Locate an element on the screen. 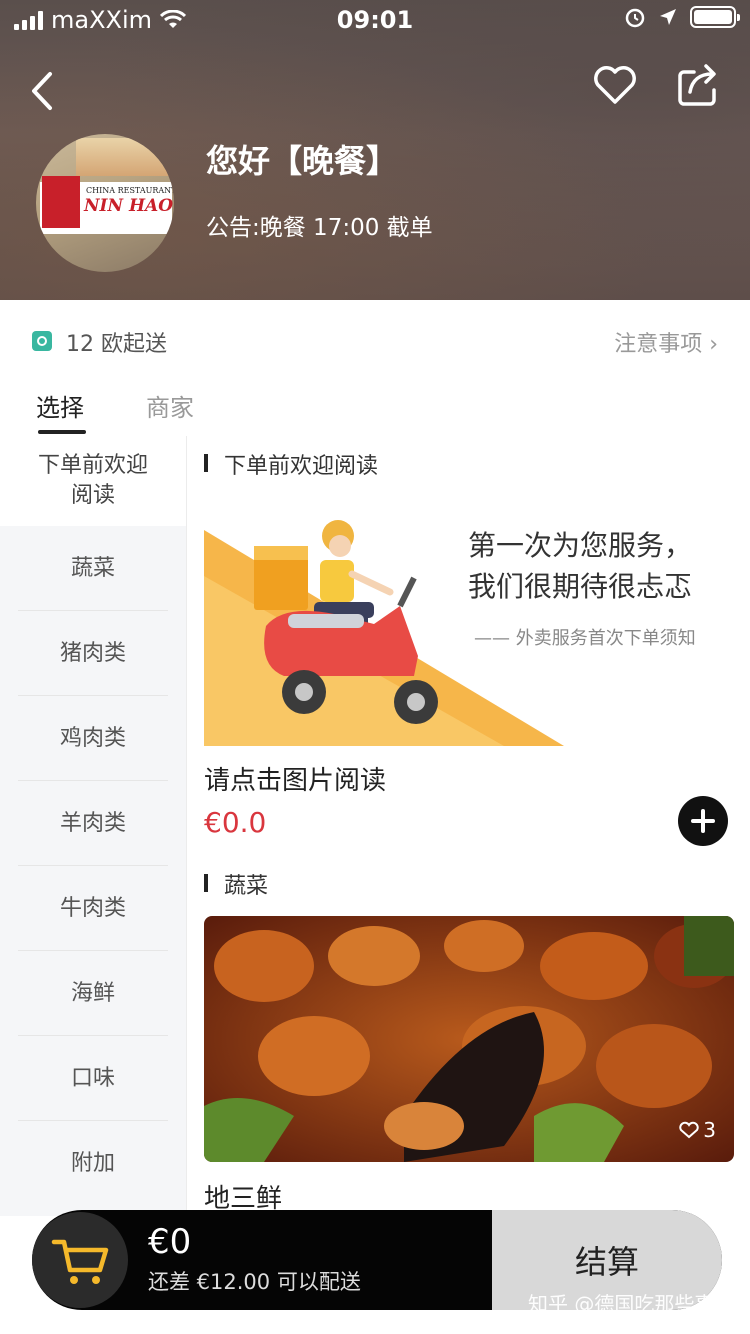  tab-bar: 选择 商家 is located at coordinates (375, 408).